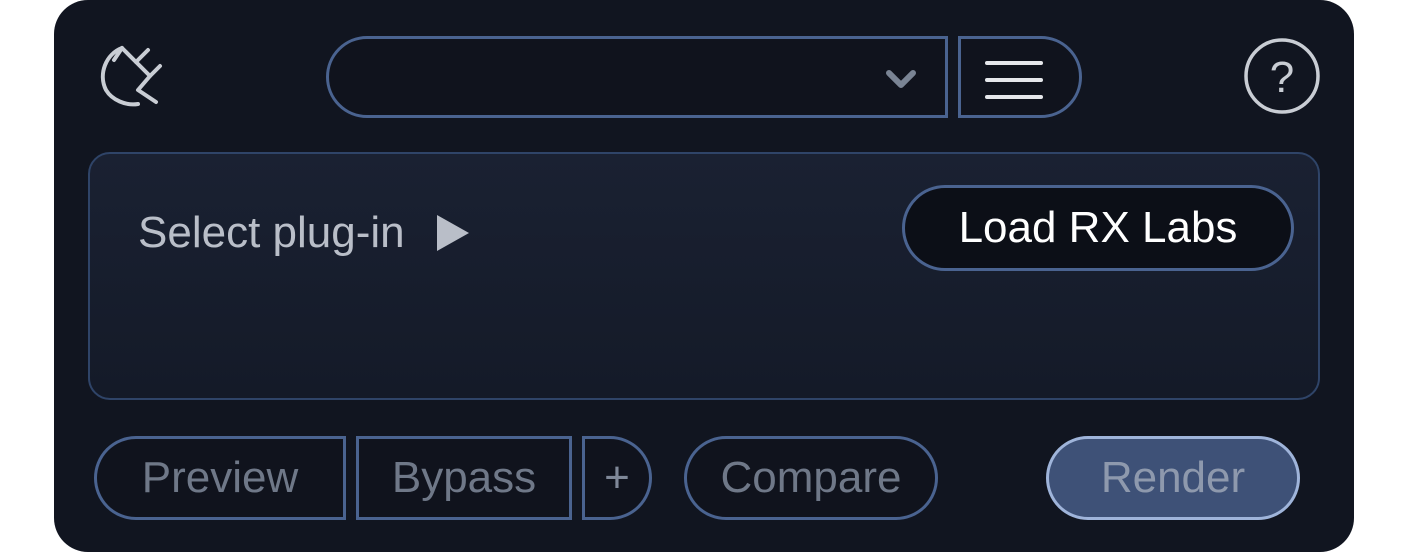 The width and height of the screenshot is (1408, 552). What do you see at coordinates (1014, 80) in the screenshot?
I see `hamburger-icon` at bounding box center [1014, 80].